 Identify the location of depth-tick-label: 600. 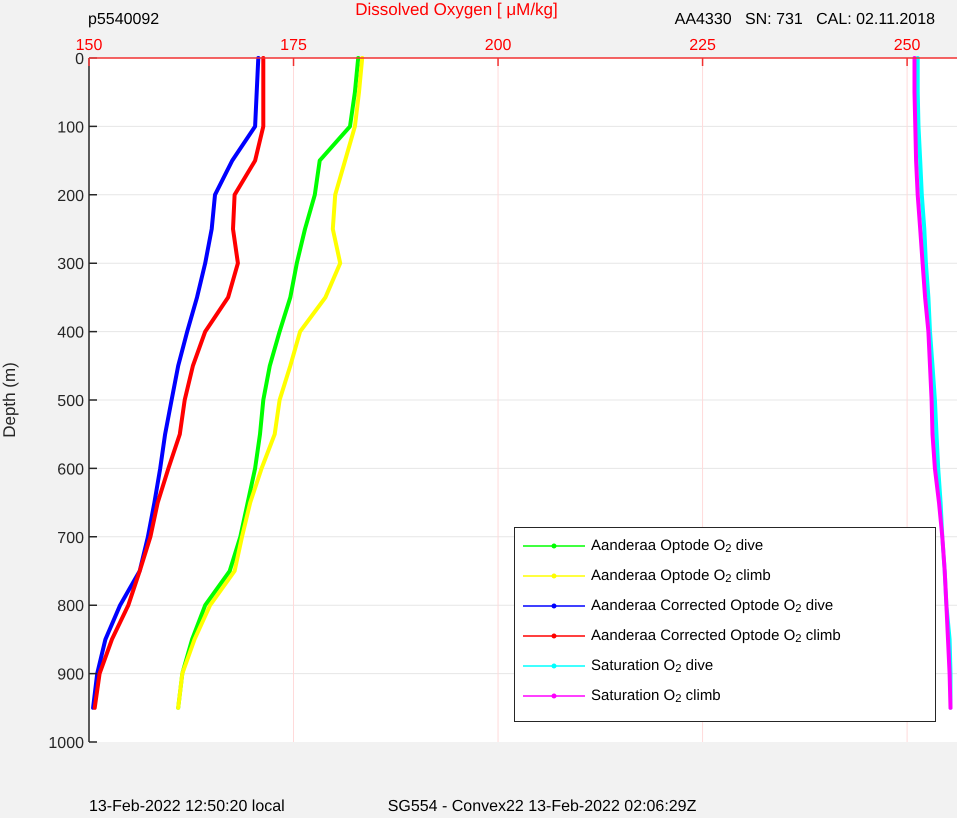
(70, 469).